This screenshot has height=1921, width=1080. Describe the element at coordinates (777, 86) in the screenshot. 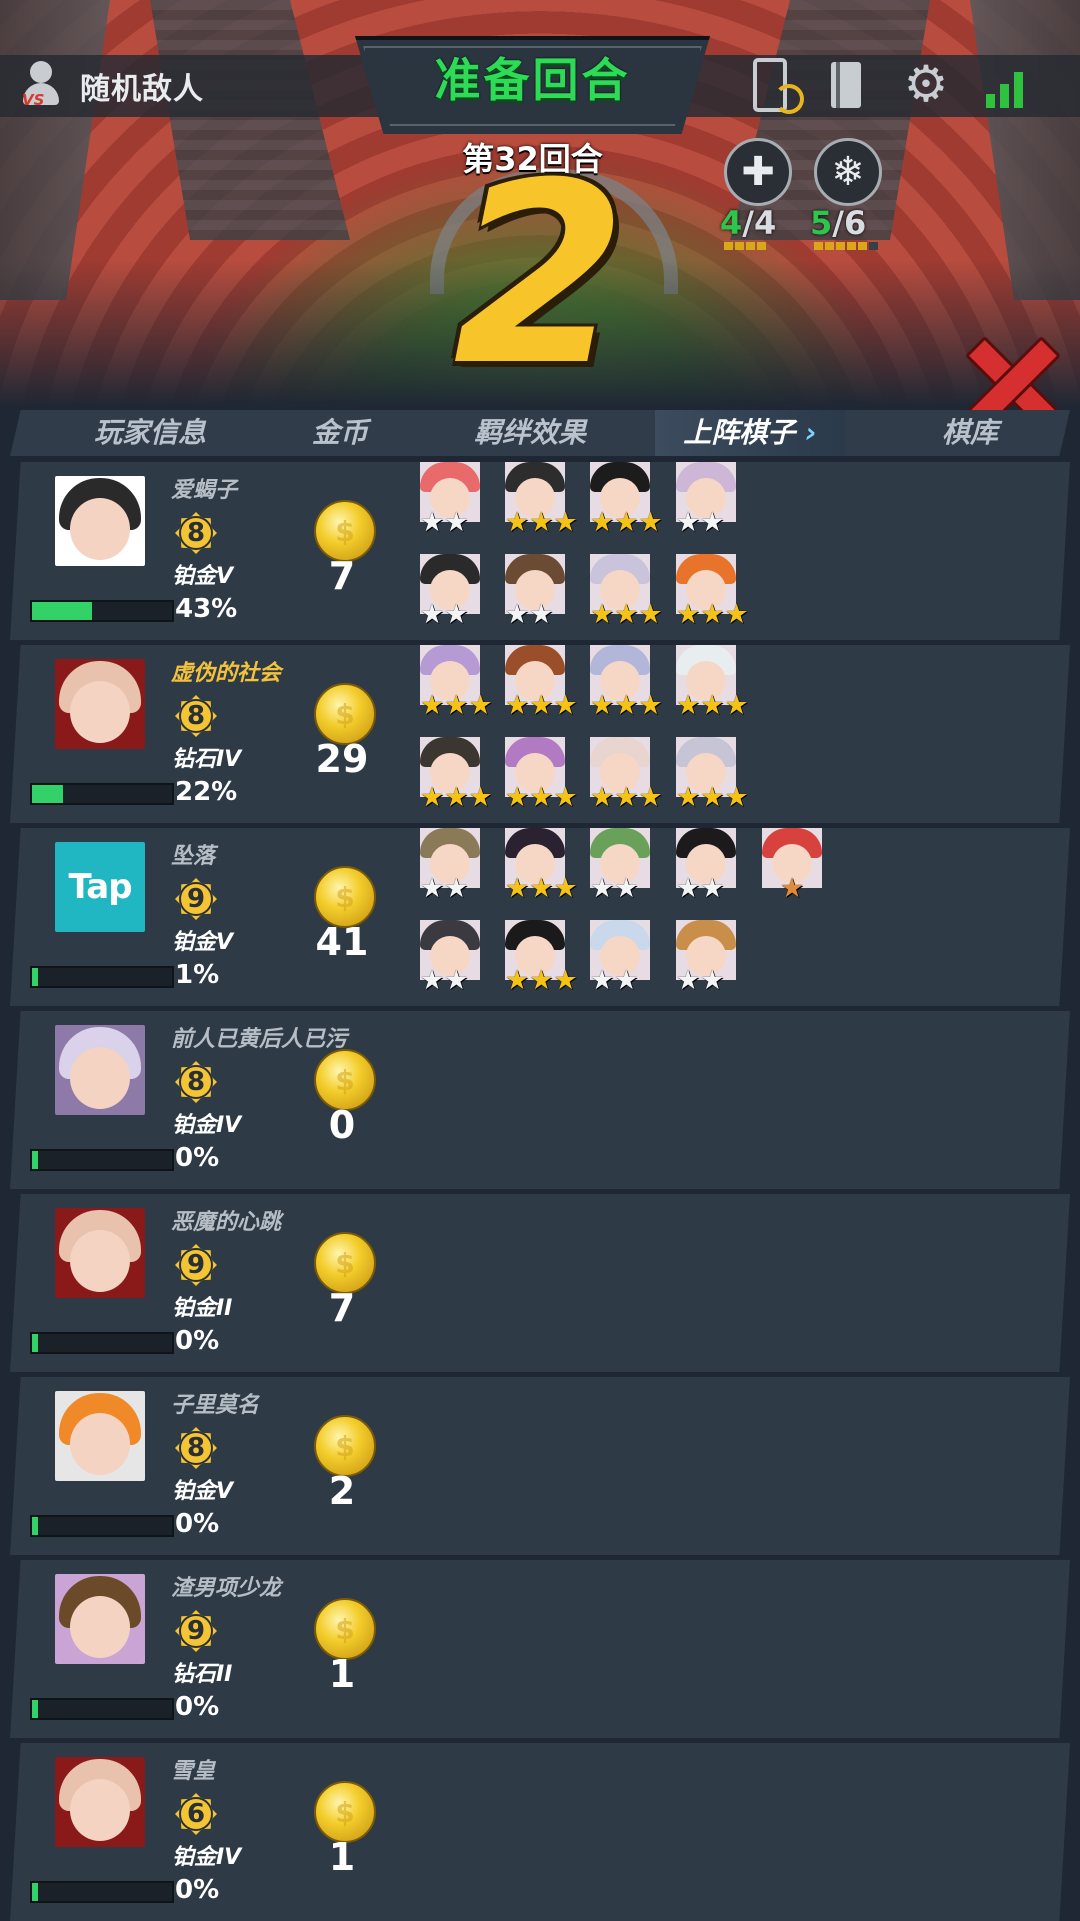

I see `phone-sync-icon` at that location.